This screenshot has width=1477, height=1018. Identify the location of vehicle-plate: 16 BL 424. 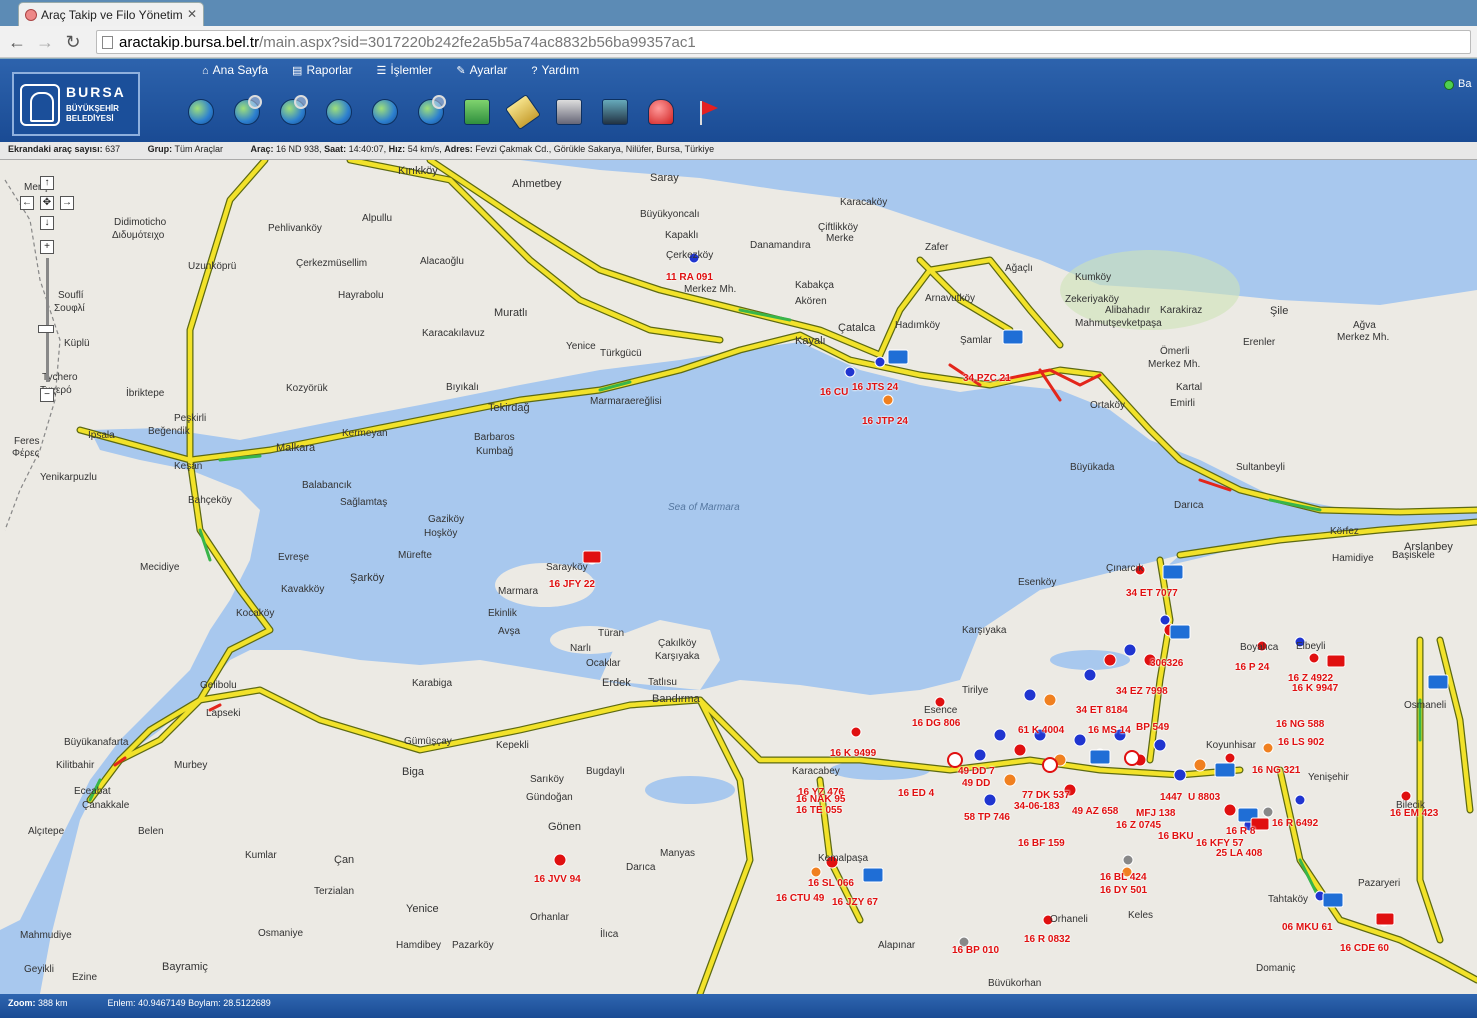
(1123, 877).